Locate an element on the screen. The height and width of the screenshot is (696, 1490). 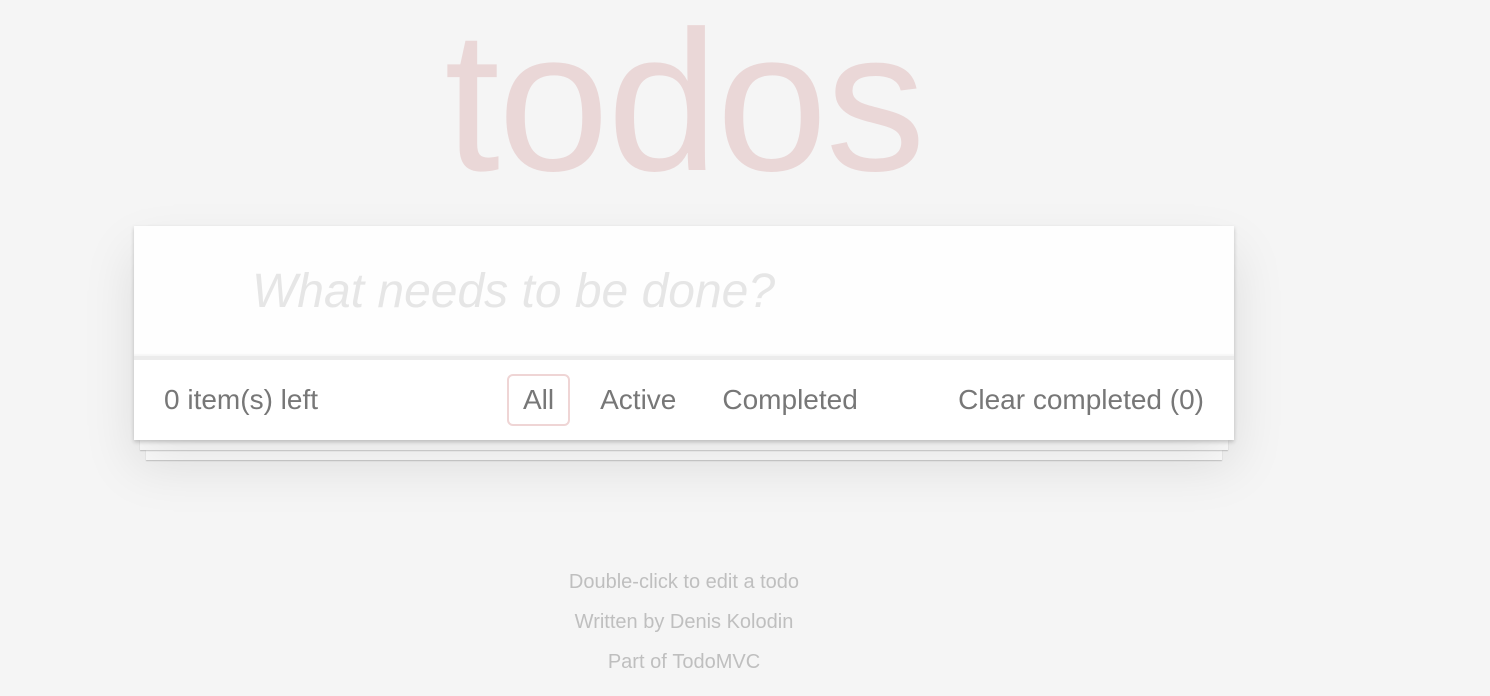
filter-tabs: All Active Completed is located at coordinates (690, 400).